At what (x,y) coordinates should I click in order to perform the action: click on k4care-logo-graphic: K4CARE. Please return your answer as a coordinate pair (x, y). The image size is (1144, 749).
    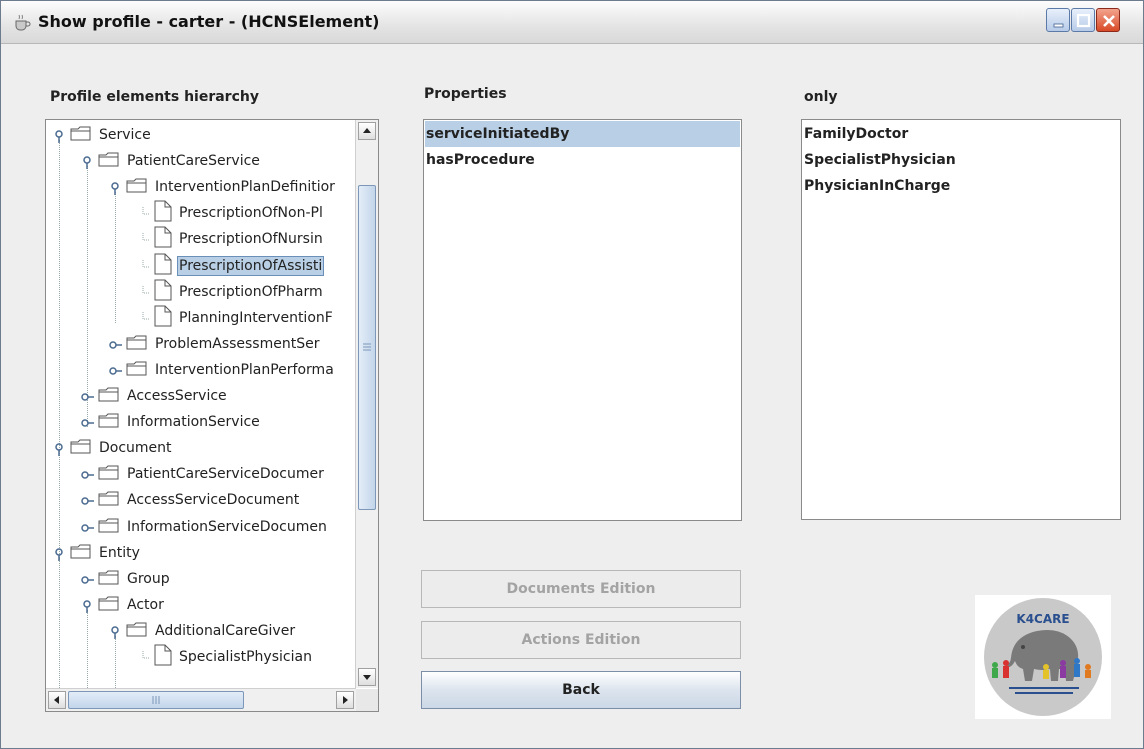
    Looking at the image, I should click on (1043, 657).